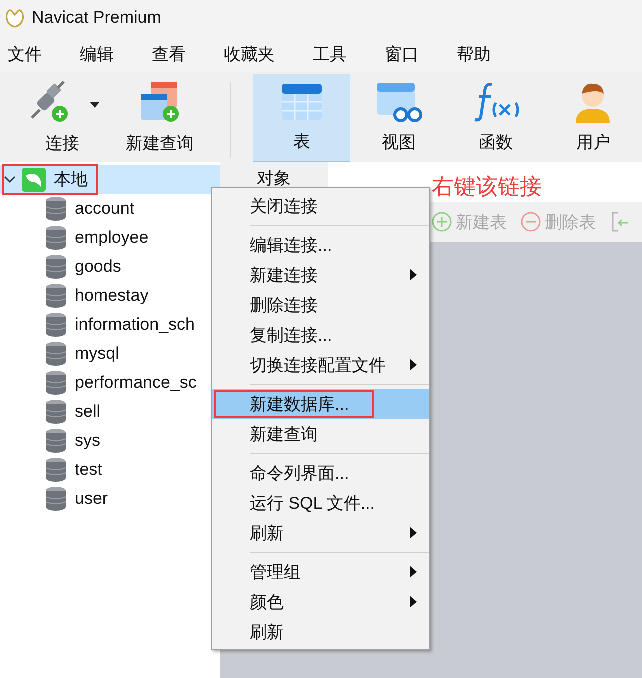 The image size is (642, 678). I want to click on annotation-text: 右键该链接, so click(487, 187).